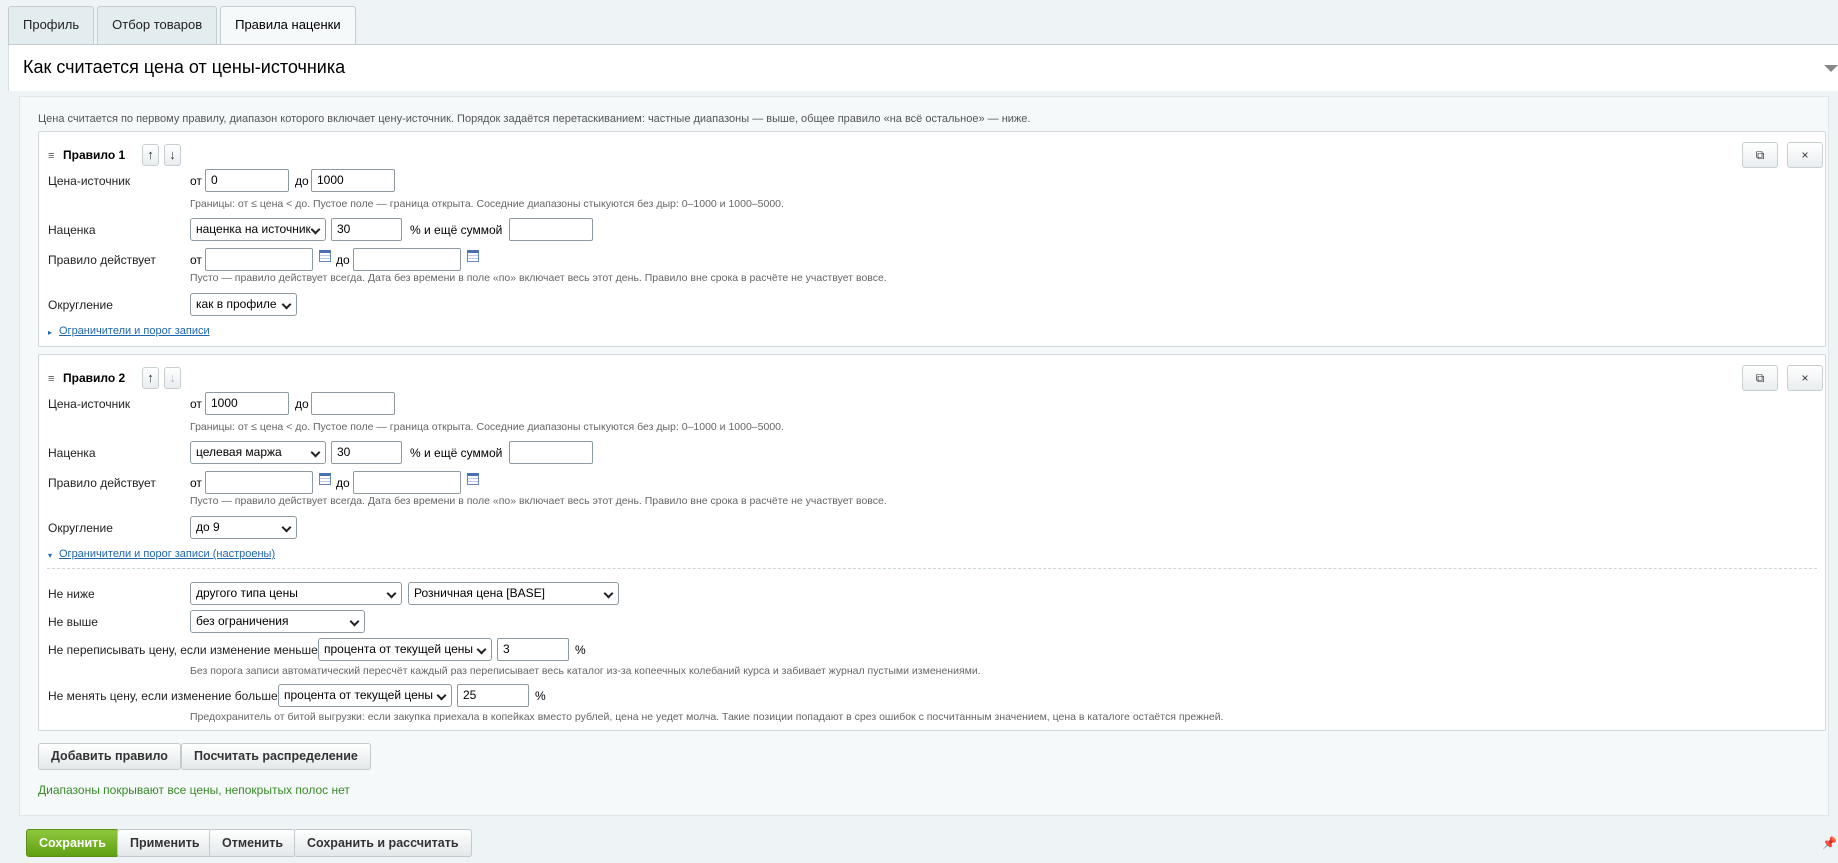 This screenshot has height=863, width=1838. Describe the element at coordinates (288, 25) in the screenshot. I see `tab-markup-rules: Правила наценки` at that location.